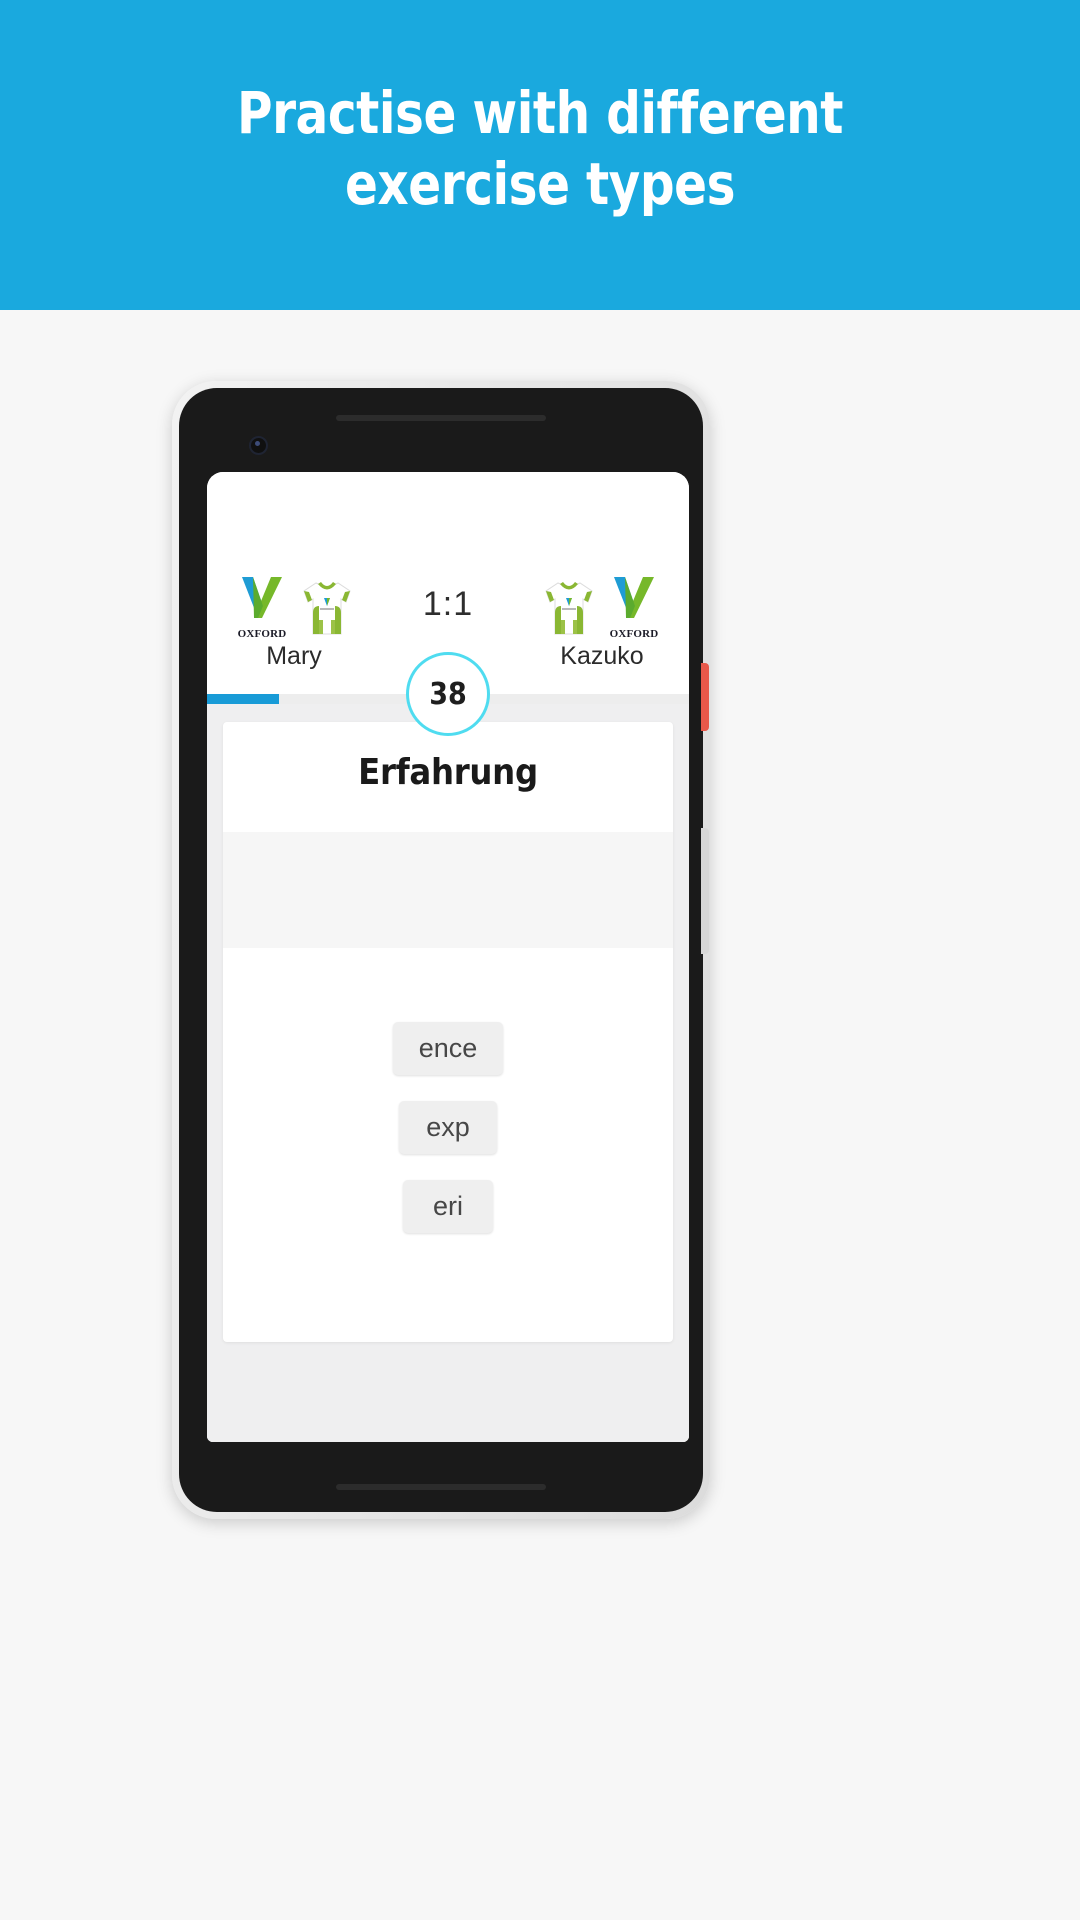 The width and height of the screenshot is (1080, 1920). Describe the element at coordinates (448, 1437) in the screenshot. I see `screen-bottom-strip` at that location.